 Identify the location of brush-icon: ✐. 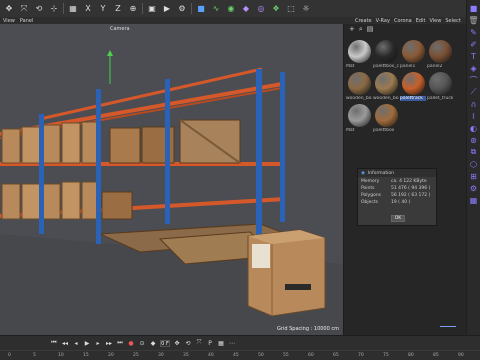
(474, 44).